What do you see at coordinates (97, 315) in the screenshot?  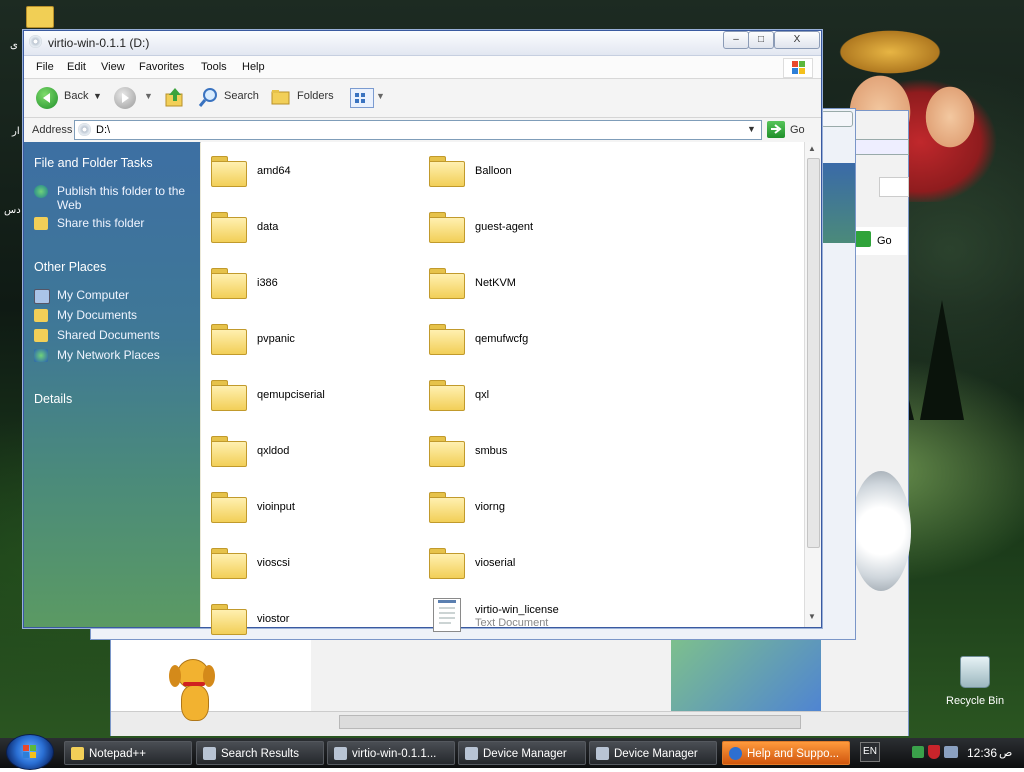 I see `place-my-documents: My Documents` at bounding box center [97, 315].